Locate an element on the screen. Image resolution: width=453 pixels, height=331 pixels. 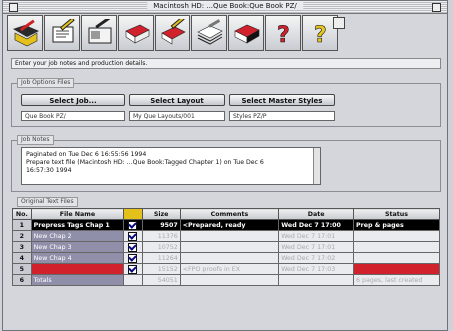
row-status: 6 pages, last created is located at coordinates (396, 280).